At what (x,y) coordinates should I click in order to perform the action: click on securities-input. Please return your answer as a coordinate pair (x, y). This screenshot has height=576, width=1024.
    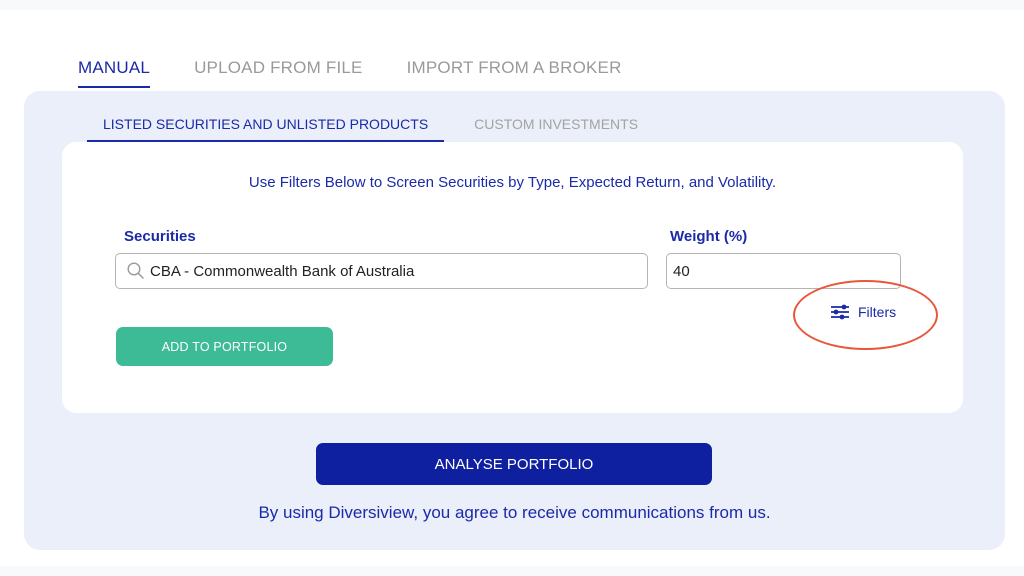
    Looking at the image, I should click on (398, 271).